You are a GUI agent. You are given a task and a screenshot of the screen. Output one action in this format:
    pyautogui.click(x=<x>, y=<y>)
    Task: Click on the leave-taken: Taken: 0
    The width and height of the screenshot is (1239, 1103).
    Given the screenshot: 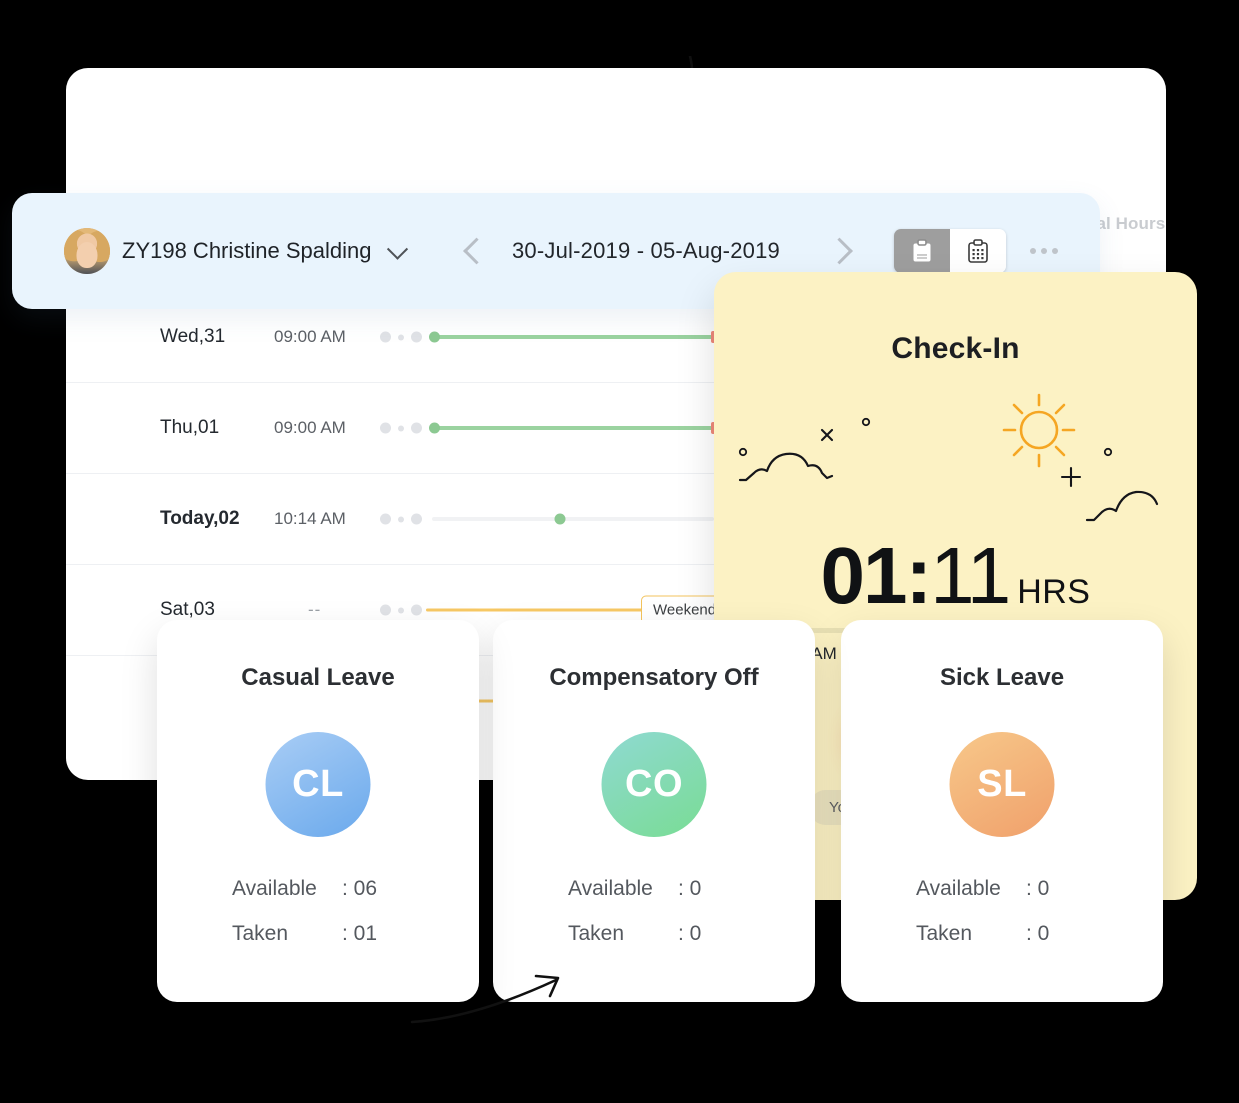 What is the action you would take?
    pyautogui.click(x=983, y=933)
    